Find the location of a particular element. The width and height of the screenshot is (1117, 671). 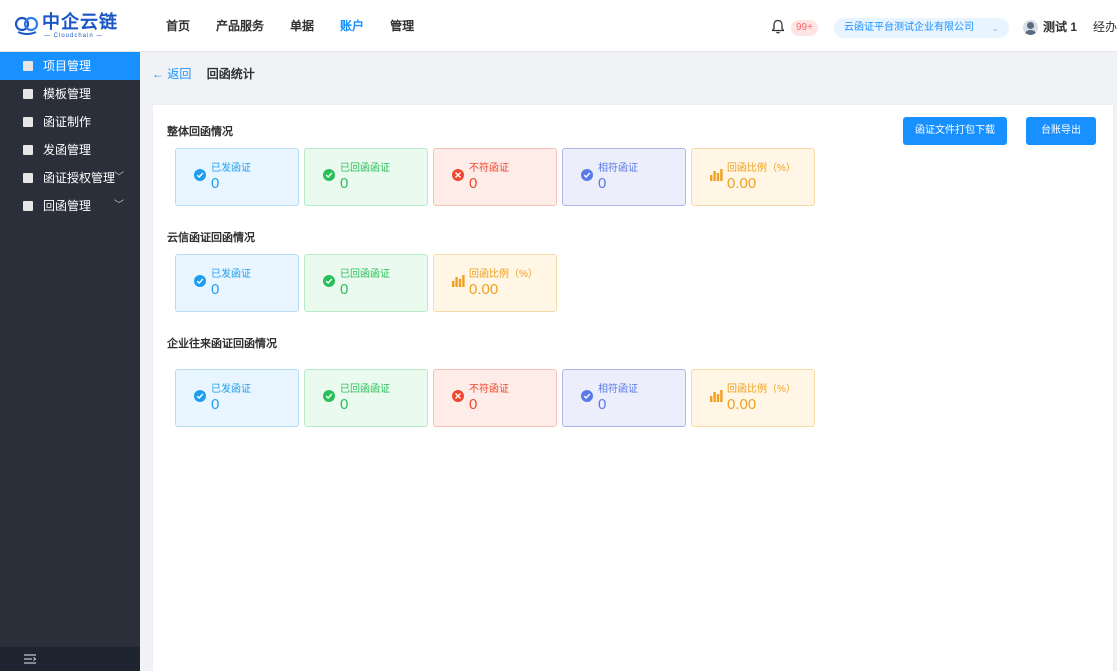

notification-badge: 99+ is located at coordinates (804, 28).